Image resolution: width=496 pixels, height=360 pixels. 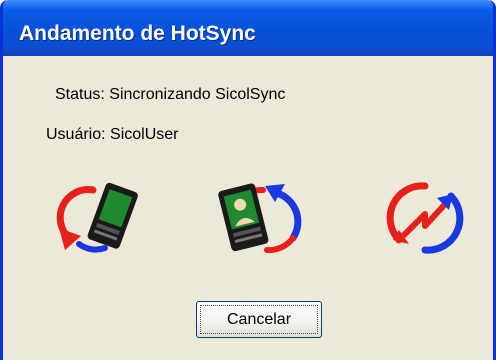 I want to click on window-title: Andamento de HotSync, so click(x=137, y=33).